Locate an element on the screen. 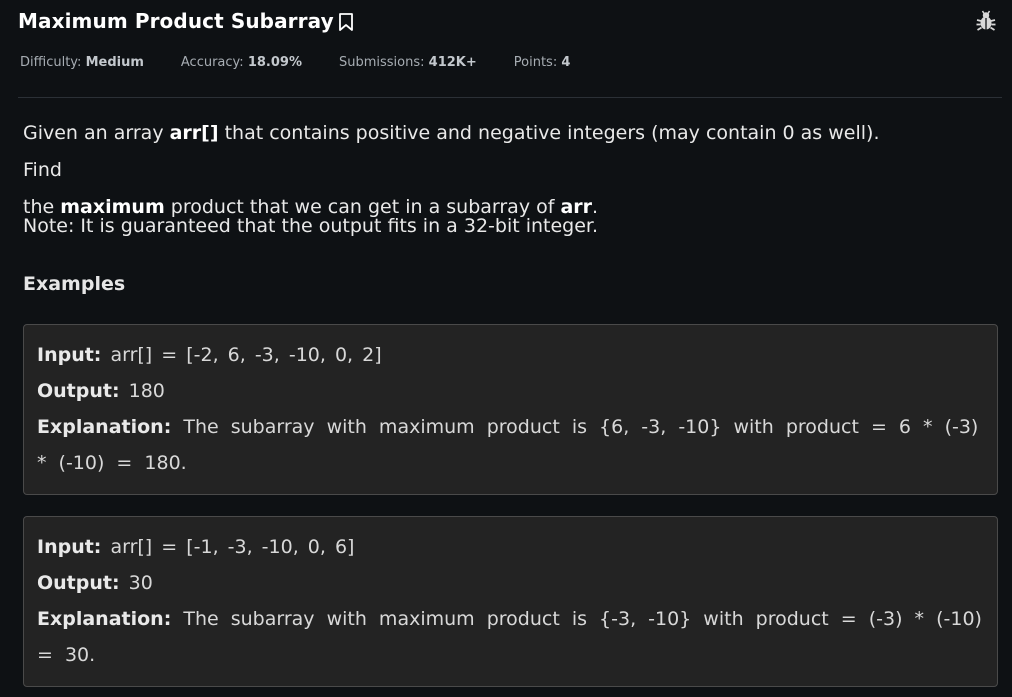 The width and height of the screenshot is (1012, 697). example-input: Input: arr[] = [-1, -3, -10, 0, 6] is located at coordinates (510, 547).